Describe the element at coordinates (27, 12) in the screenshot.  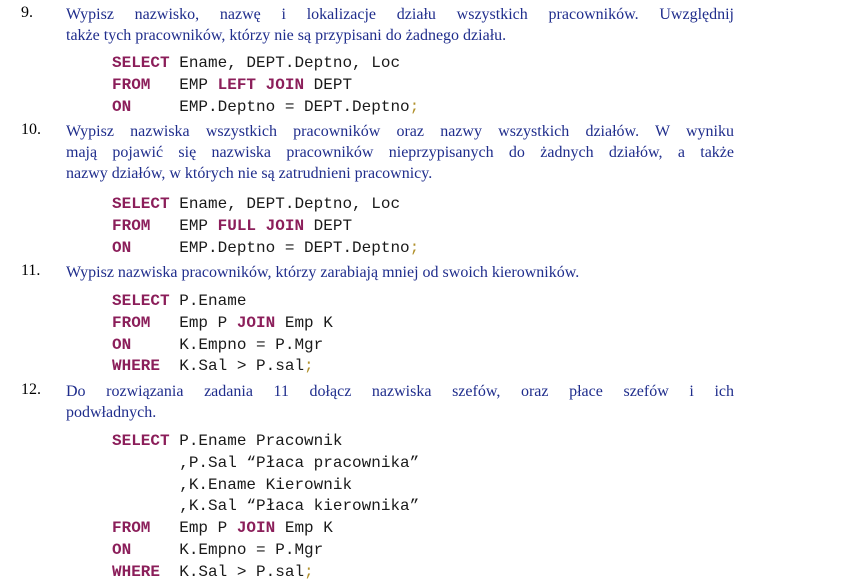
I see `task-number: 9.` at that location.